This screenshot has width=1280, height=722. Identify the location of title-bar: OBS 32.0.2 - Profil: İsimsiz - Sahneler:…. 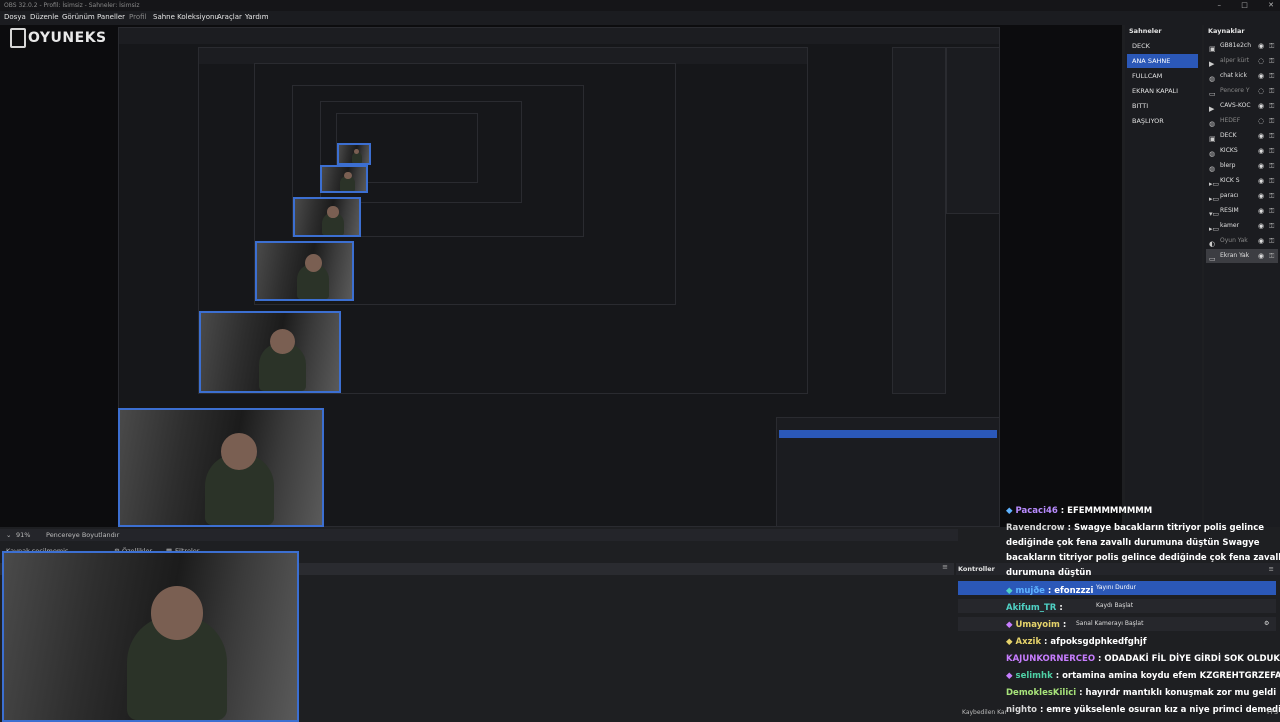
(640, 5).